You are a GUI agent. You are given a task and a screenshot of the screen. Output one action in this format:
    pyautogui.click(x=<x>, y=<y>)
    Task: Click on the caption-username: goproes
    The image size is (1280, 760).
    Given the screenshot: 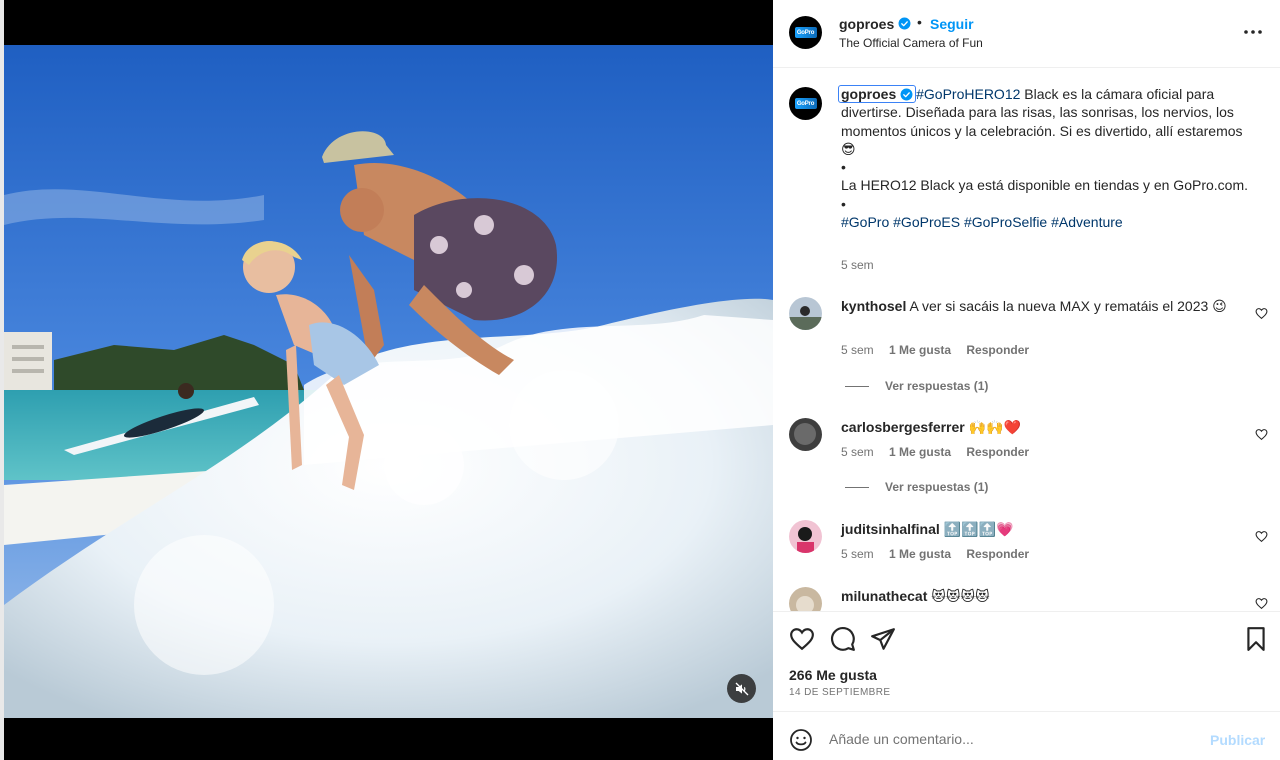 What is the action you would take?
    pyautogui.click(x=877, y=94)
    